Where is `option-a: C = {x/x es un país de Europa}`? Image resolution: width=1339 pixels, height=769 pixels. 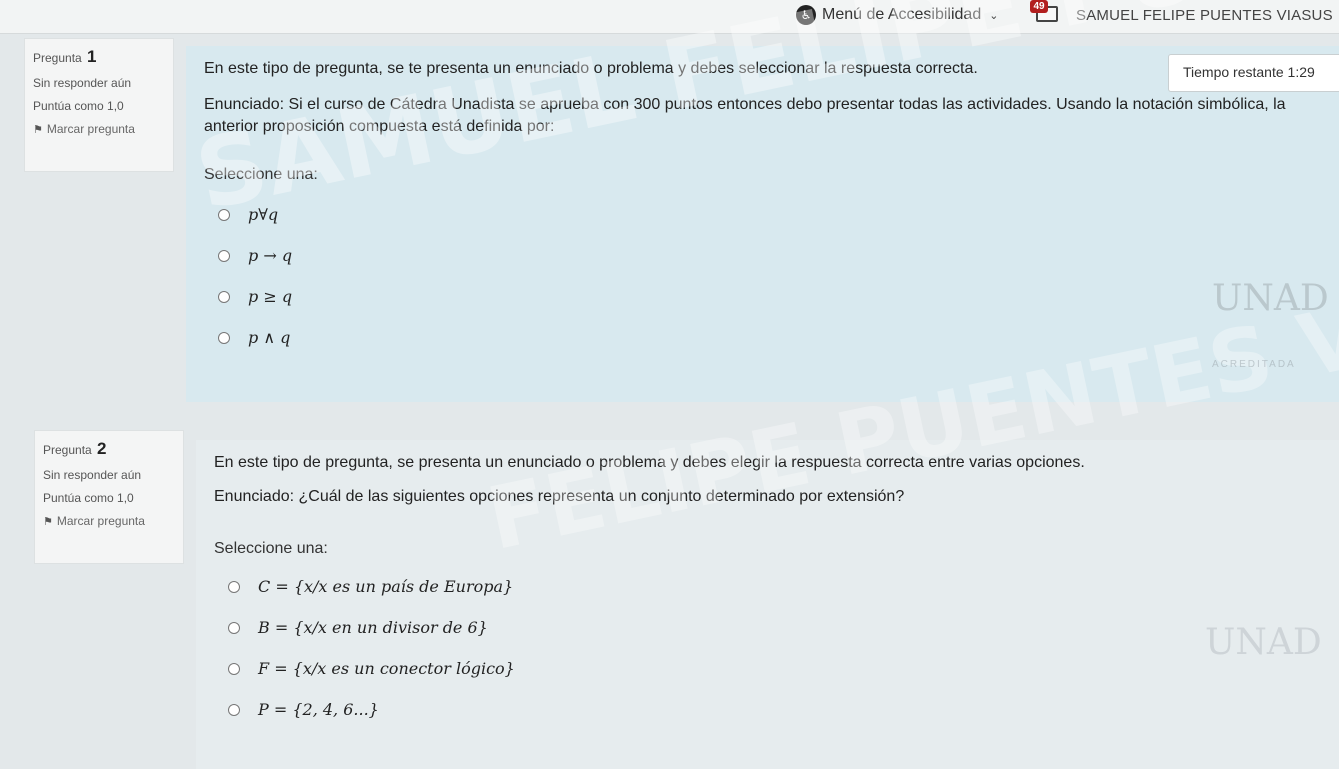 option-a: C = {x/x es un país de Europa} is located at coordinates (767, 586).